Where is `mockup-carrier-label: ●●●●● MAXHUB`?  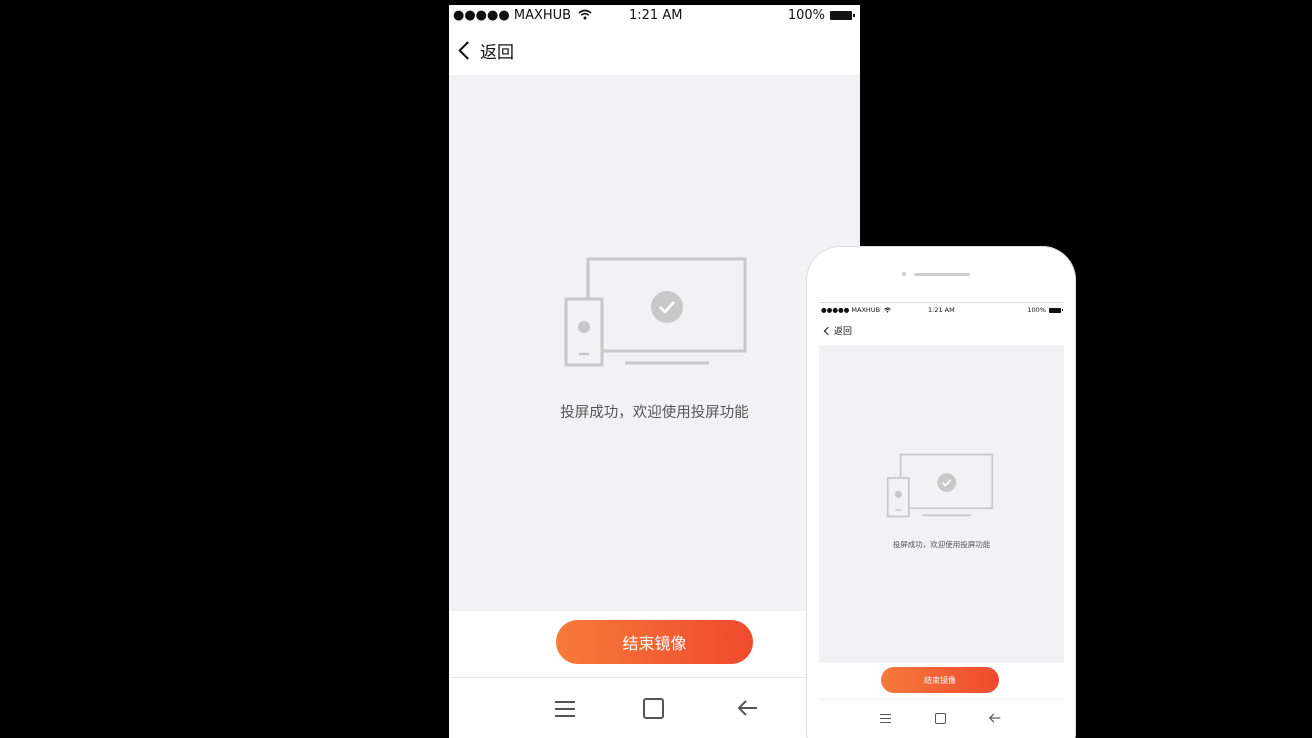 mockup-carrier-label: ●●●●● MAXHUB is located at coordinates (851, 310).